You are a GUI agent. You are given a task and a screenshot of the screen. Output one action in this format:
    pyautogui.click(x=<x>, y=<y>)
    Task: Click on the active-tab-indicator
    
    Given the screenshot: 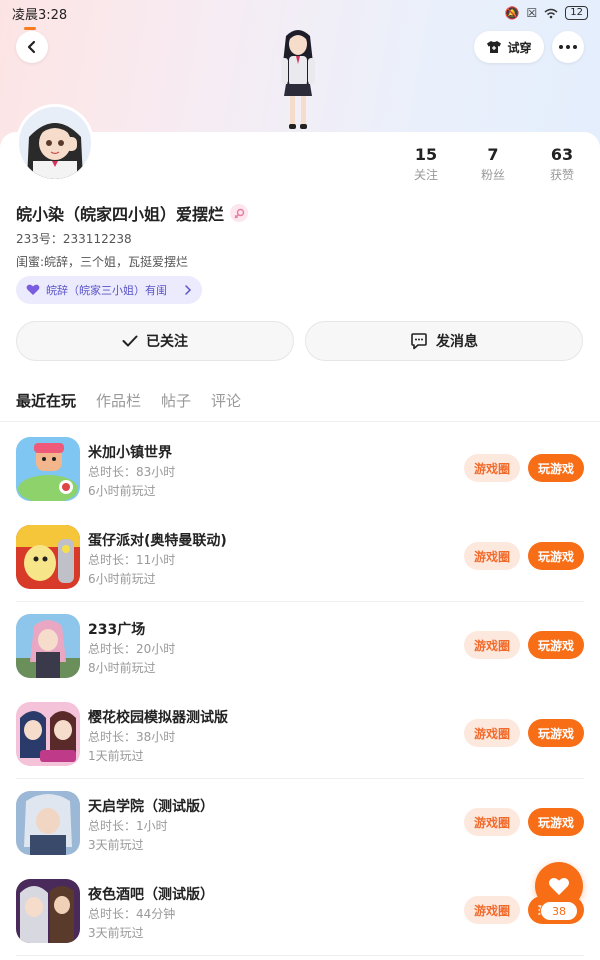 What is the action you would take?
    pyautogui.click(x=30, y=28)
    